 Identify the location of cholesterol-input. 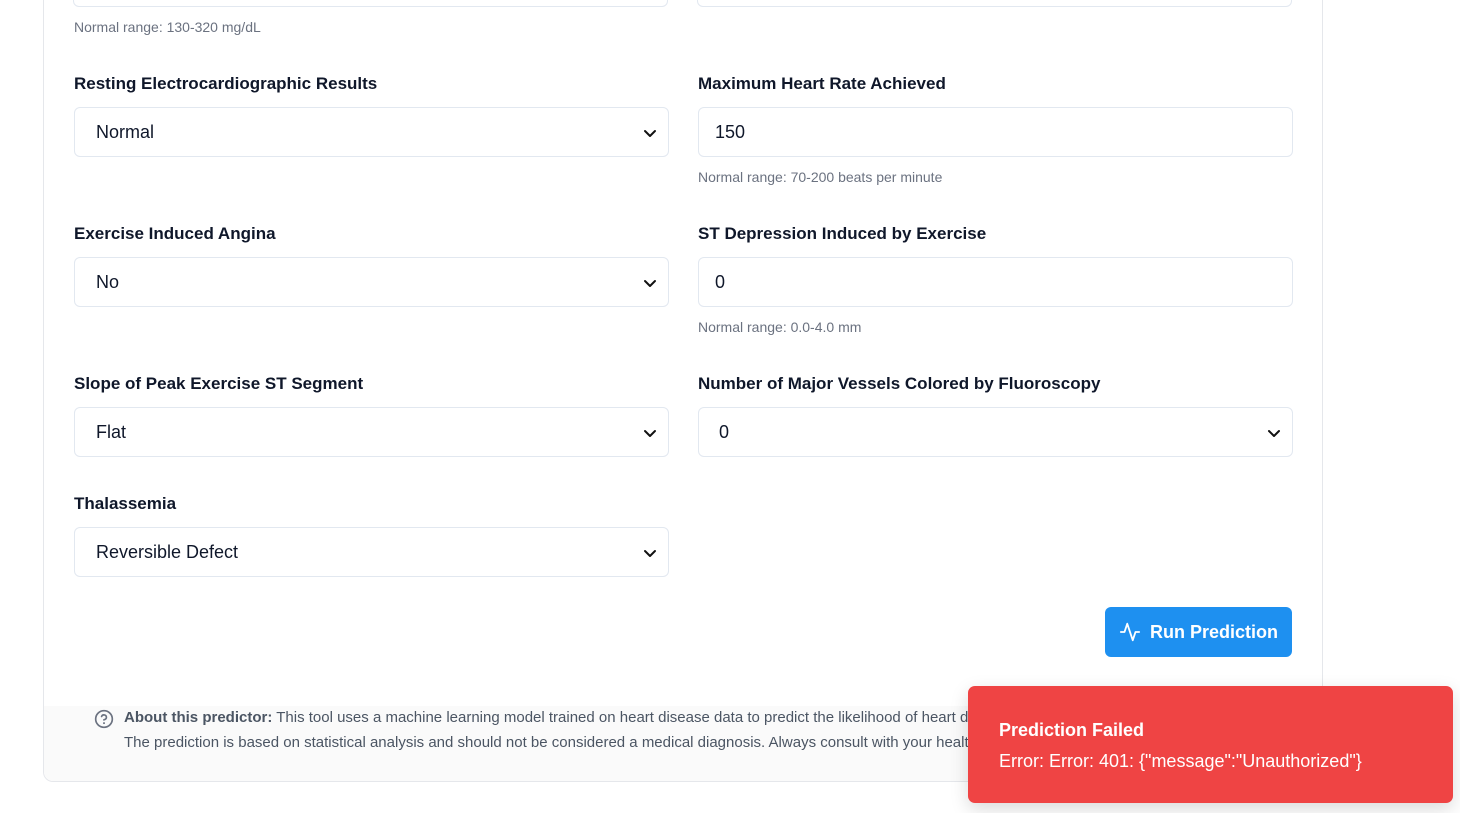
(370, 3).